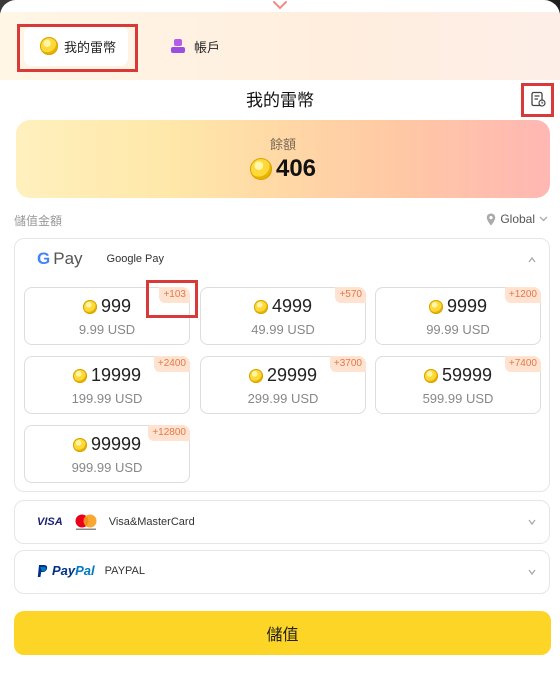 This screenshot has width=560, height=696. What do you see at coordinates (107, 329) in the screenshot?
I see `package-price: 9.99 USD` at bounding box center [107, 329].